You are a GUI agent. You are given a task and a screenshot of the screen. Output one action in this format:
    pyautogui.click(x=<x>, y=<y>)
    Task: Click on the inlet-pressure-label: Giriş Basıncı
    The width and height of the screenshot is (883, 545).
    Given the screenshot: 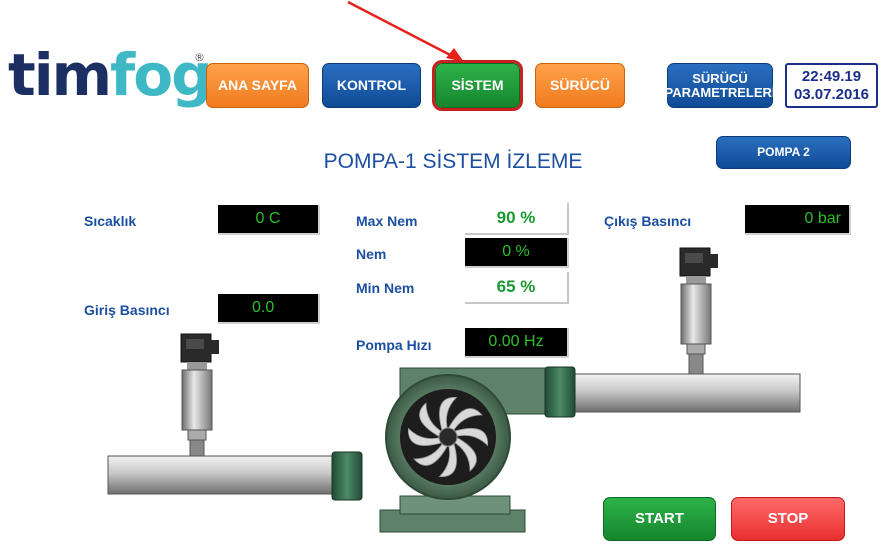 What is the action you would take?
    pyautogui.click(x=127, y=310)
    